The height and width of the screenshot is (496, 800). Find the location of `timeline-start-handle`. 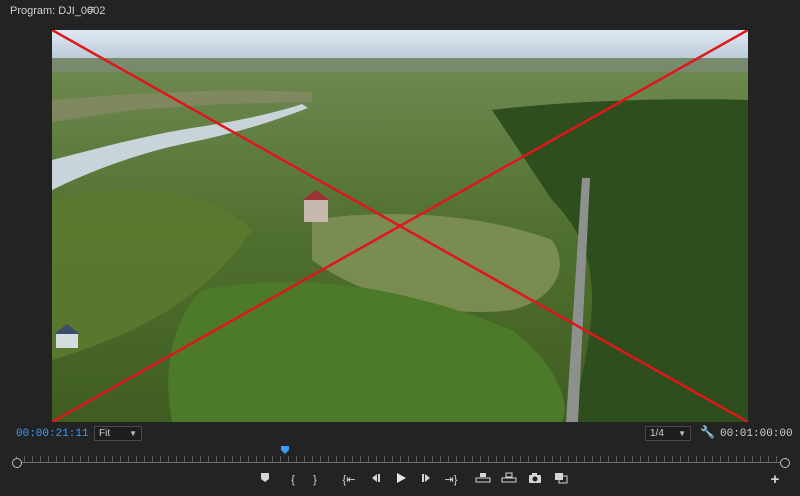

timeline-start-handle is located at coordinates (17, 463).